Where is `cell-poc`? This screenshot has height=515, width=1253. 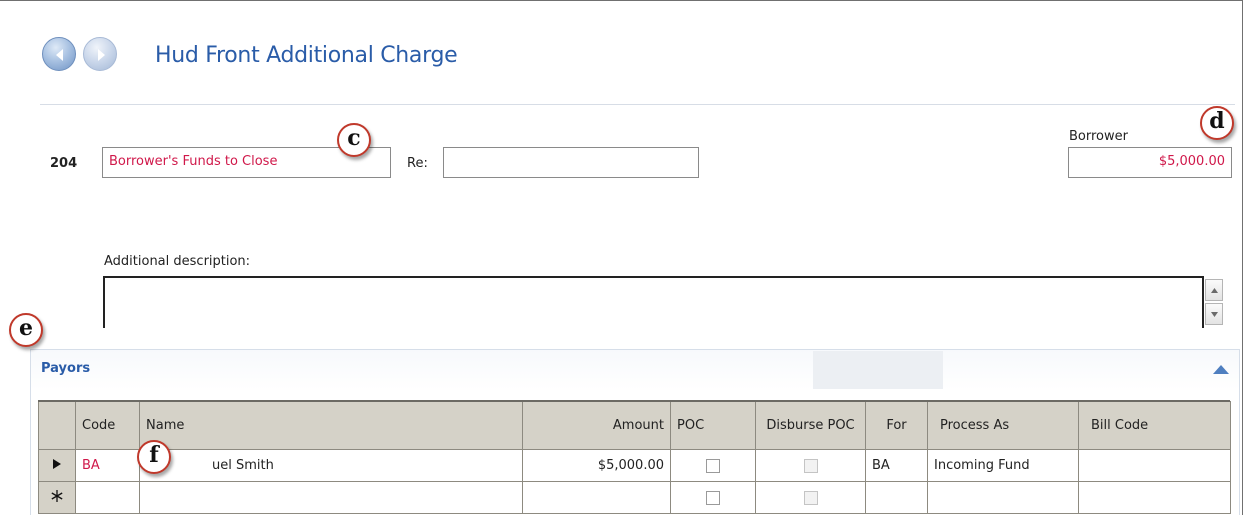 cell-poc is located at coordinates (713, 465).